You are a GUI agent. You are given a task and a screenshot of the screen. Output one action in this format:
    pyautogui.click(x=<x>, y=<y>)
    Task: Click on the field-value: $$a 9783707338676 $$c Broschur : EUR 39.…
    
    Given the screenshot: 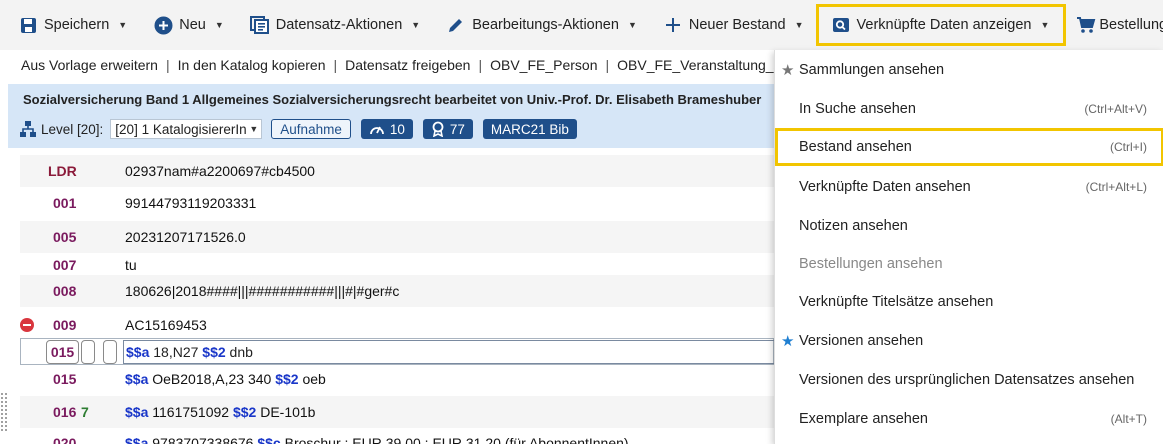 What is the action you would take?
    pyautogui.click(x=377, y=439)
    